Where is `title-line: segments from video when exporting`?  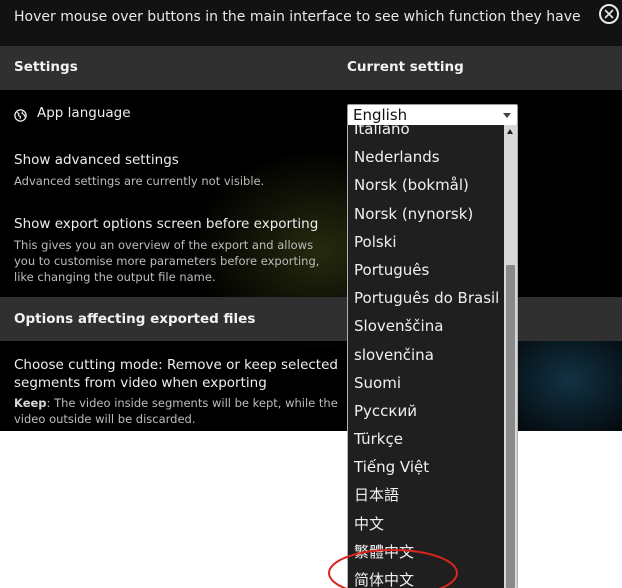 title-line: segments from video when exporting is located at coordinates (140, 383).